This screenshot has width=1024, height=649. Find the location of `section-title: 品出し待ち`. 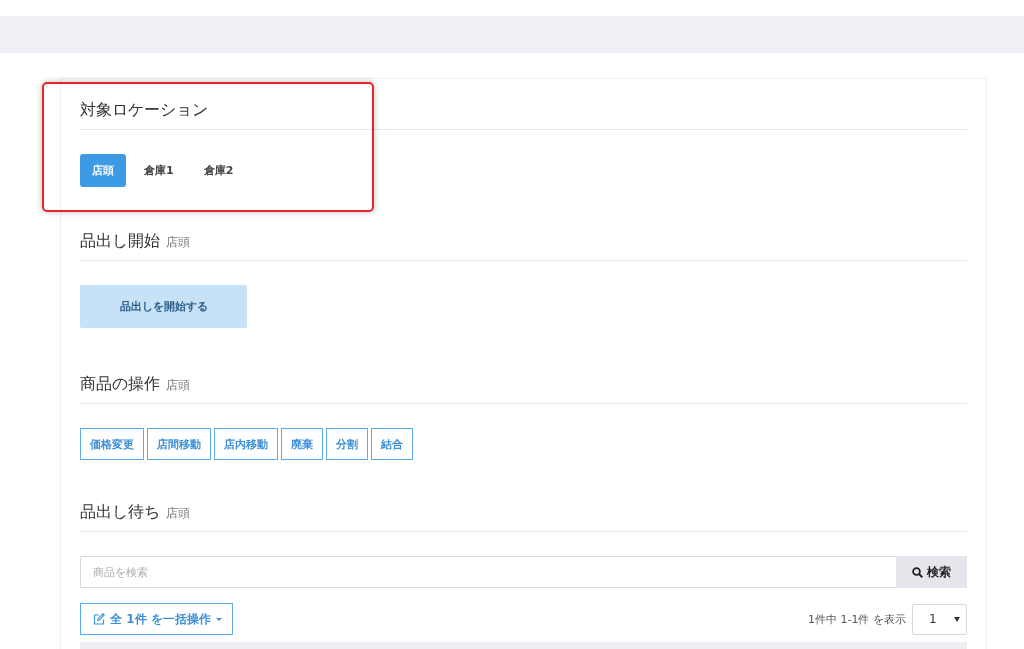

section-title: 品出し待ち is located at coordinates (120, 512).